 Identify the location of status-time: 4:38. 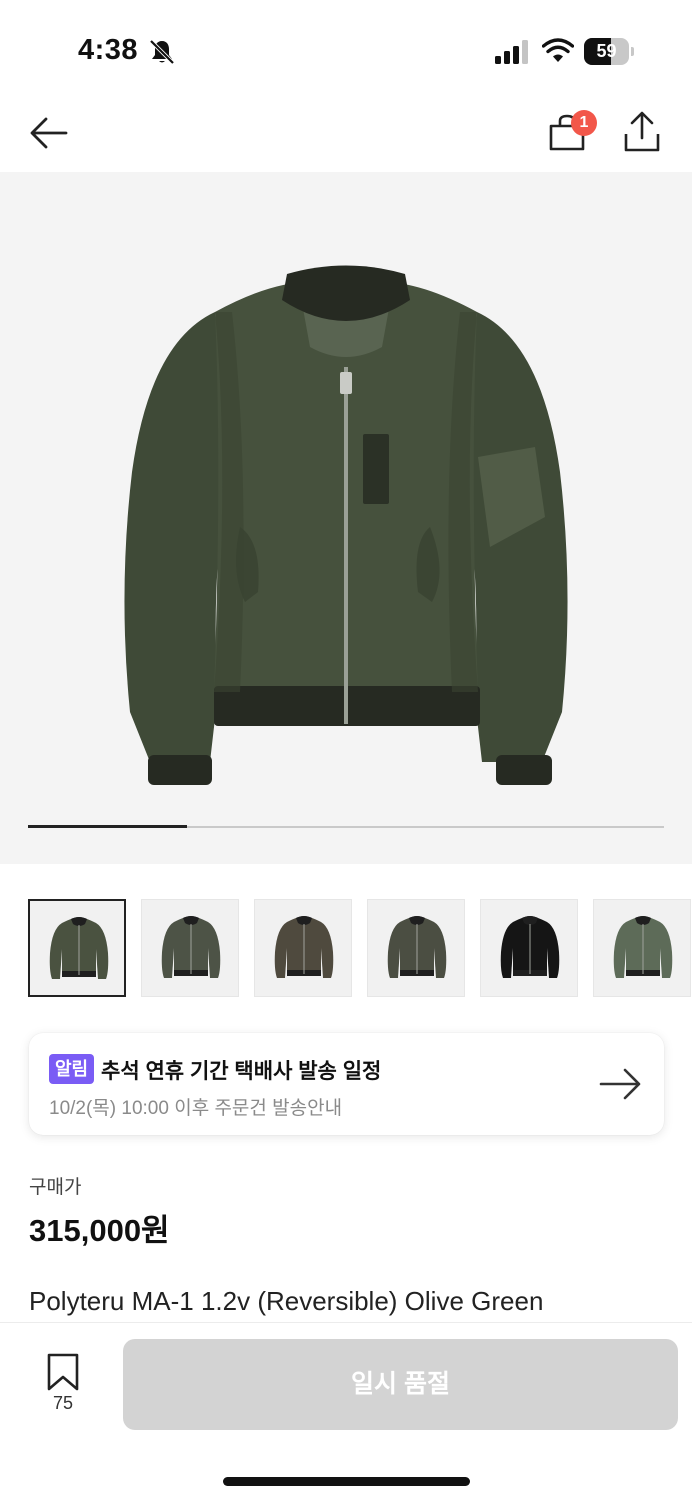
(108, 50).